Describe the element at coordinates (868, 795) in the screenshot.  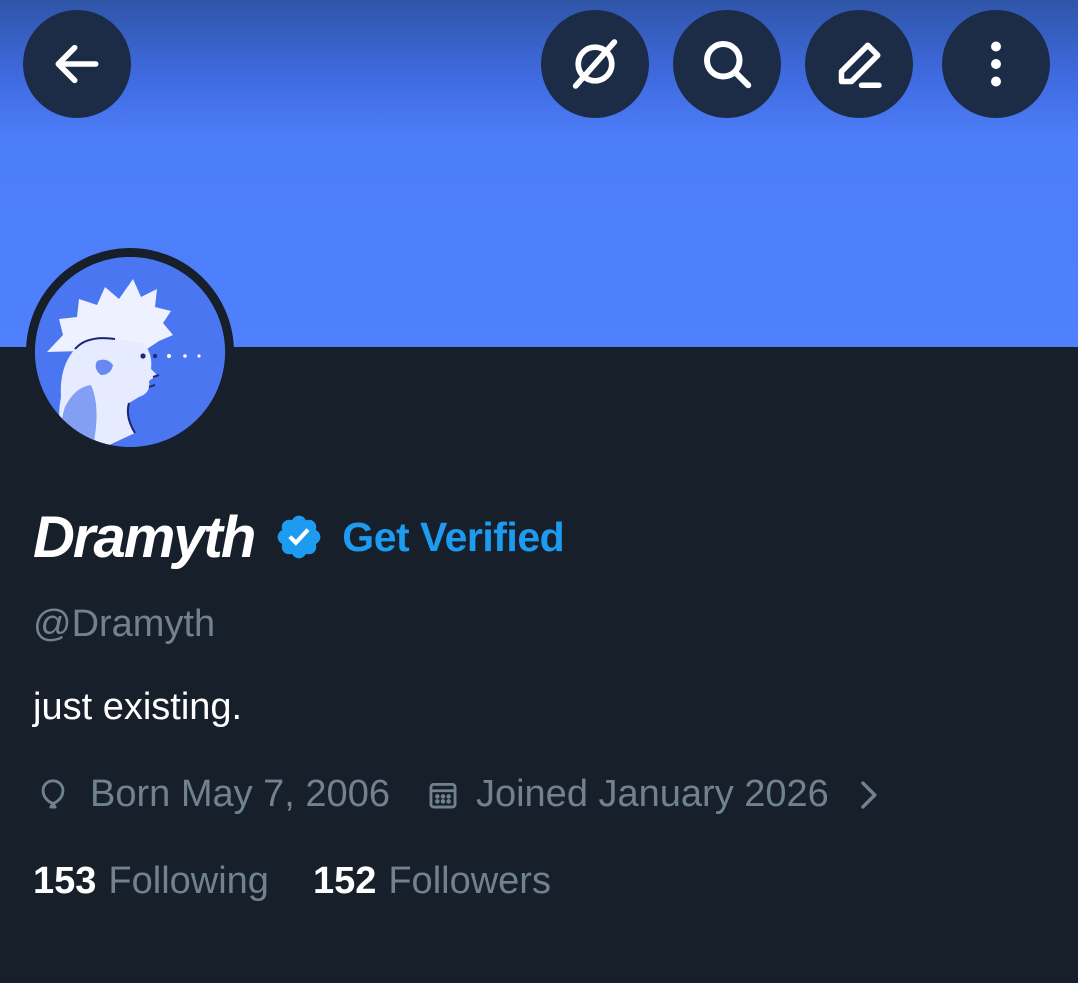
I see `chevron-right-icon` at that location.